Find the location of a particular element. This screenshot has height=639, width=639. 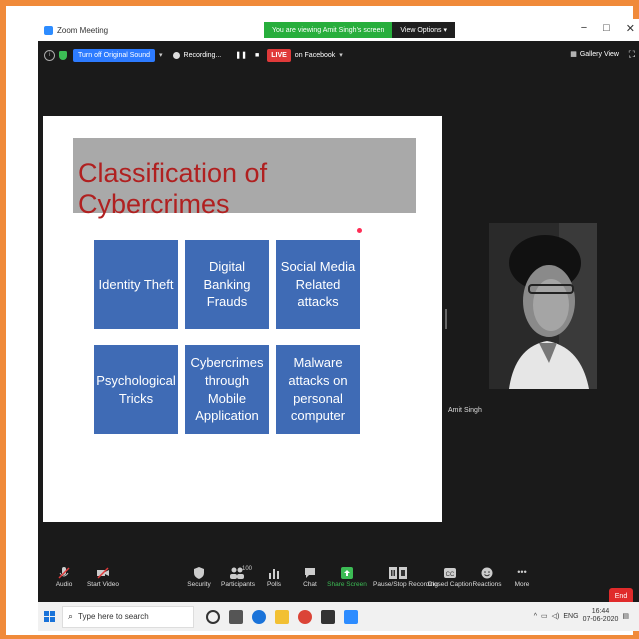

window-controls: − □ ✕ is located at coordinates (608, 28).